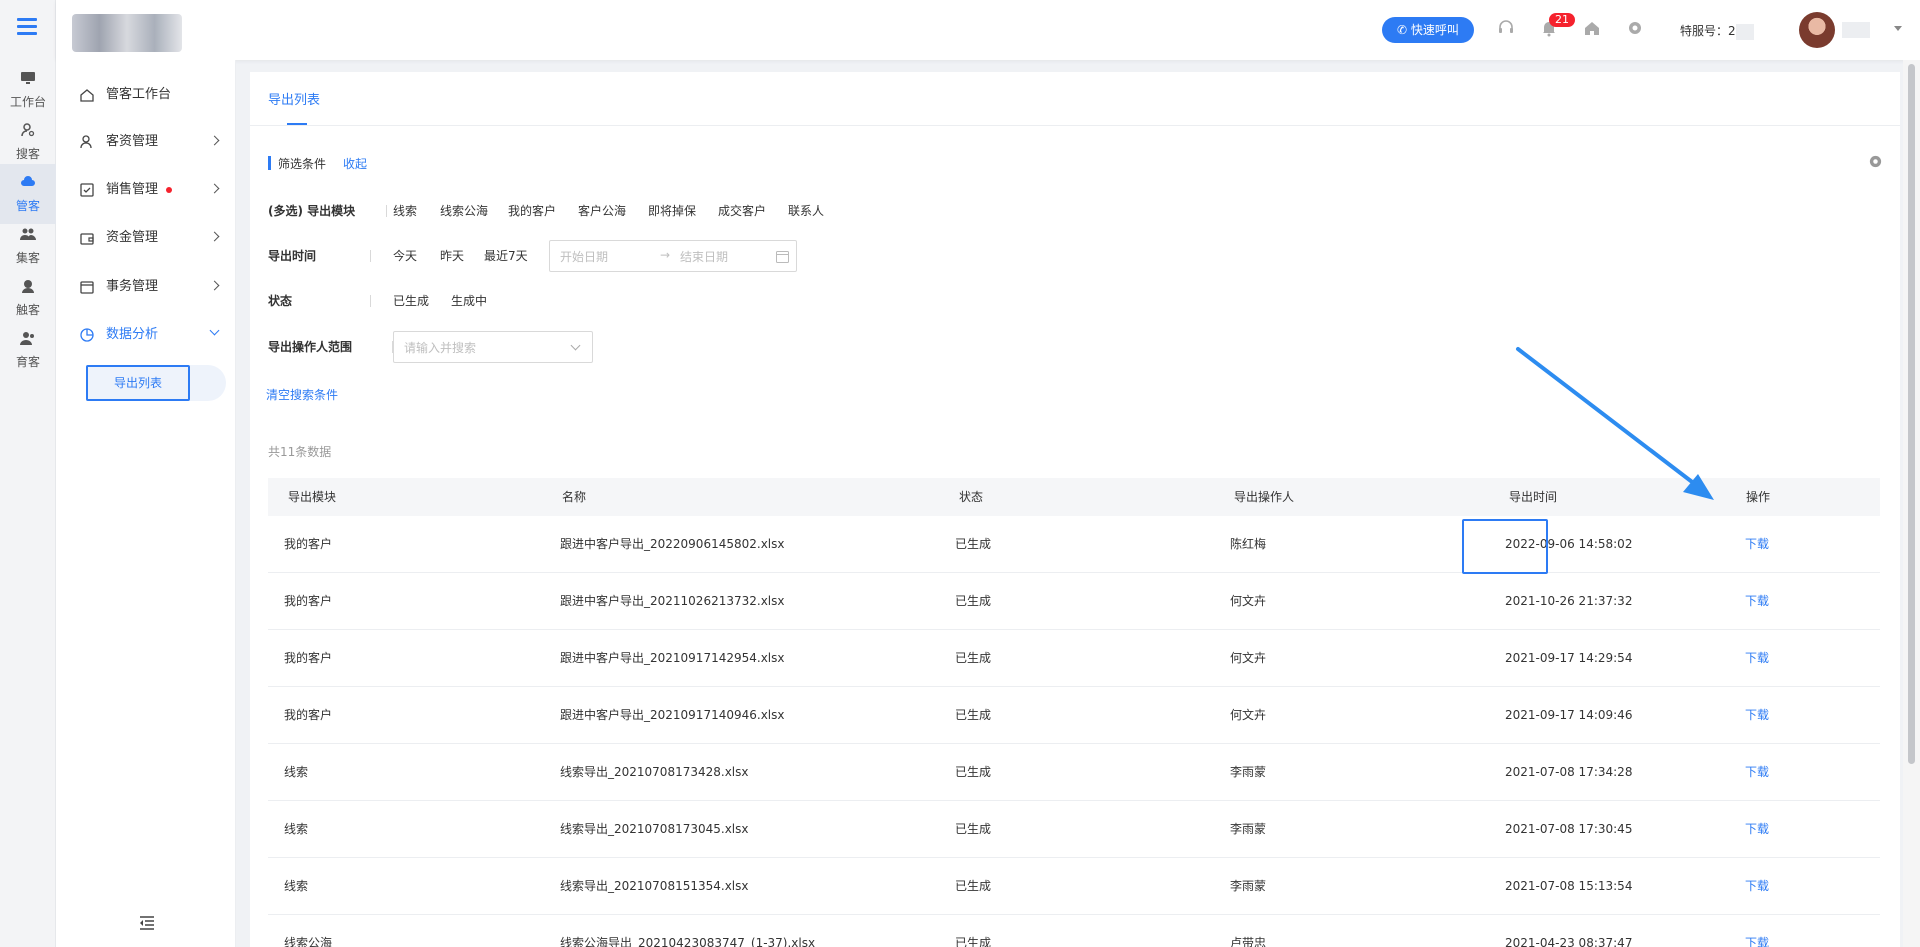 This screenshot has height=947, width=1920. I want to click on user-outline-icon, so click(86, 142).